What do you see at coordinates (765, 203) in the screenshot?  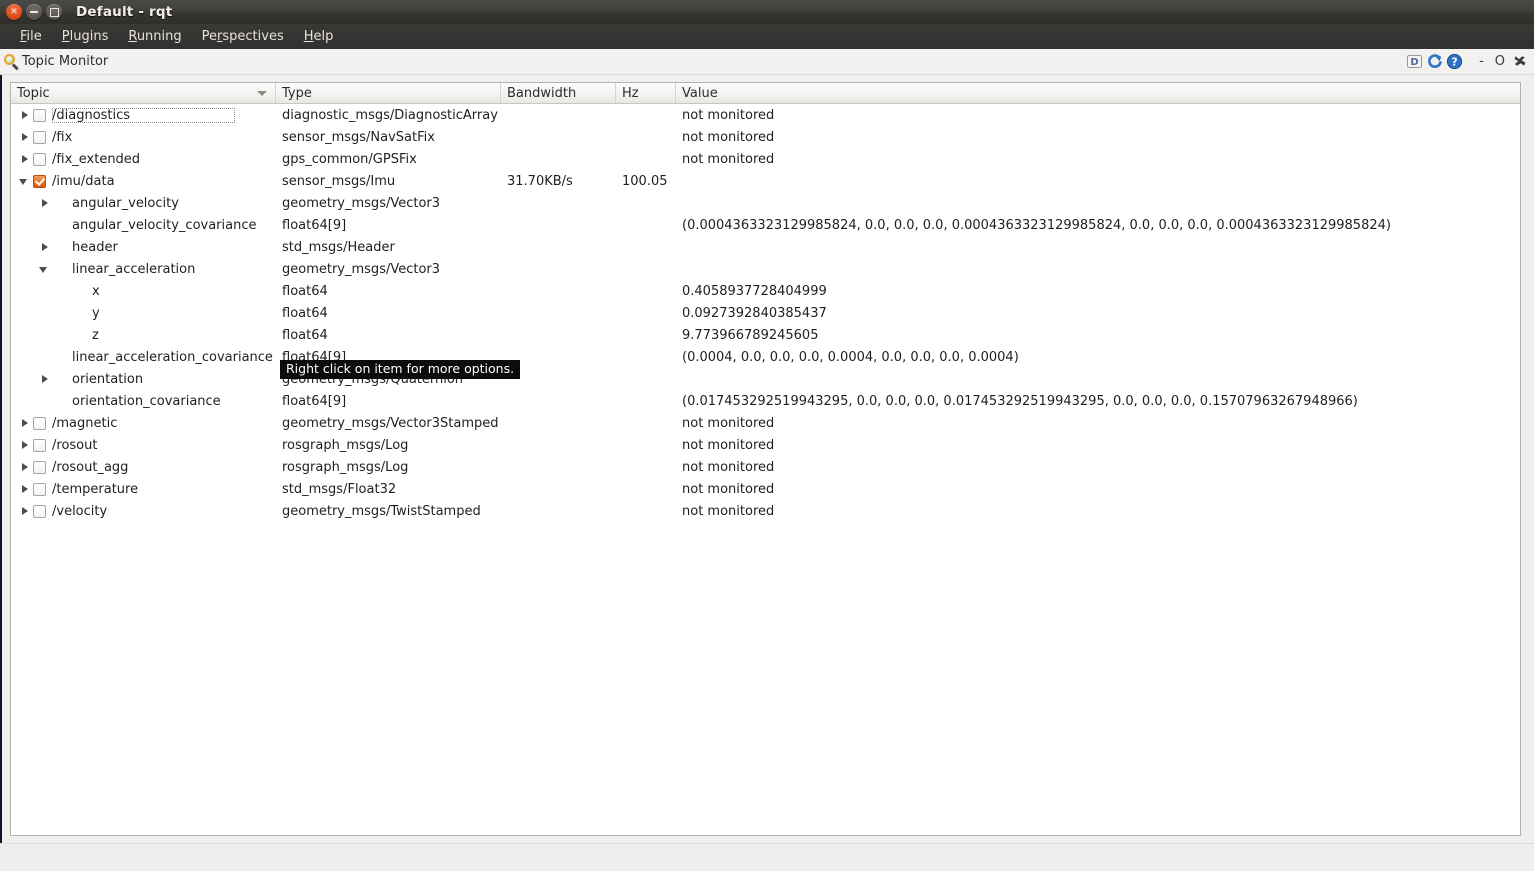 I see `table-row: angular_velocity geometry_msgs/Vector3` at bounding box center [765, 203].